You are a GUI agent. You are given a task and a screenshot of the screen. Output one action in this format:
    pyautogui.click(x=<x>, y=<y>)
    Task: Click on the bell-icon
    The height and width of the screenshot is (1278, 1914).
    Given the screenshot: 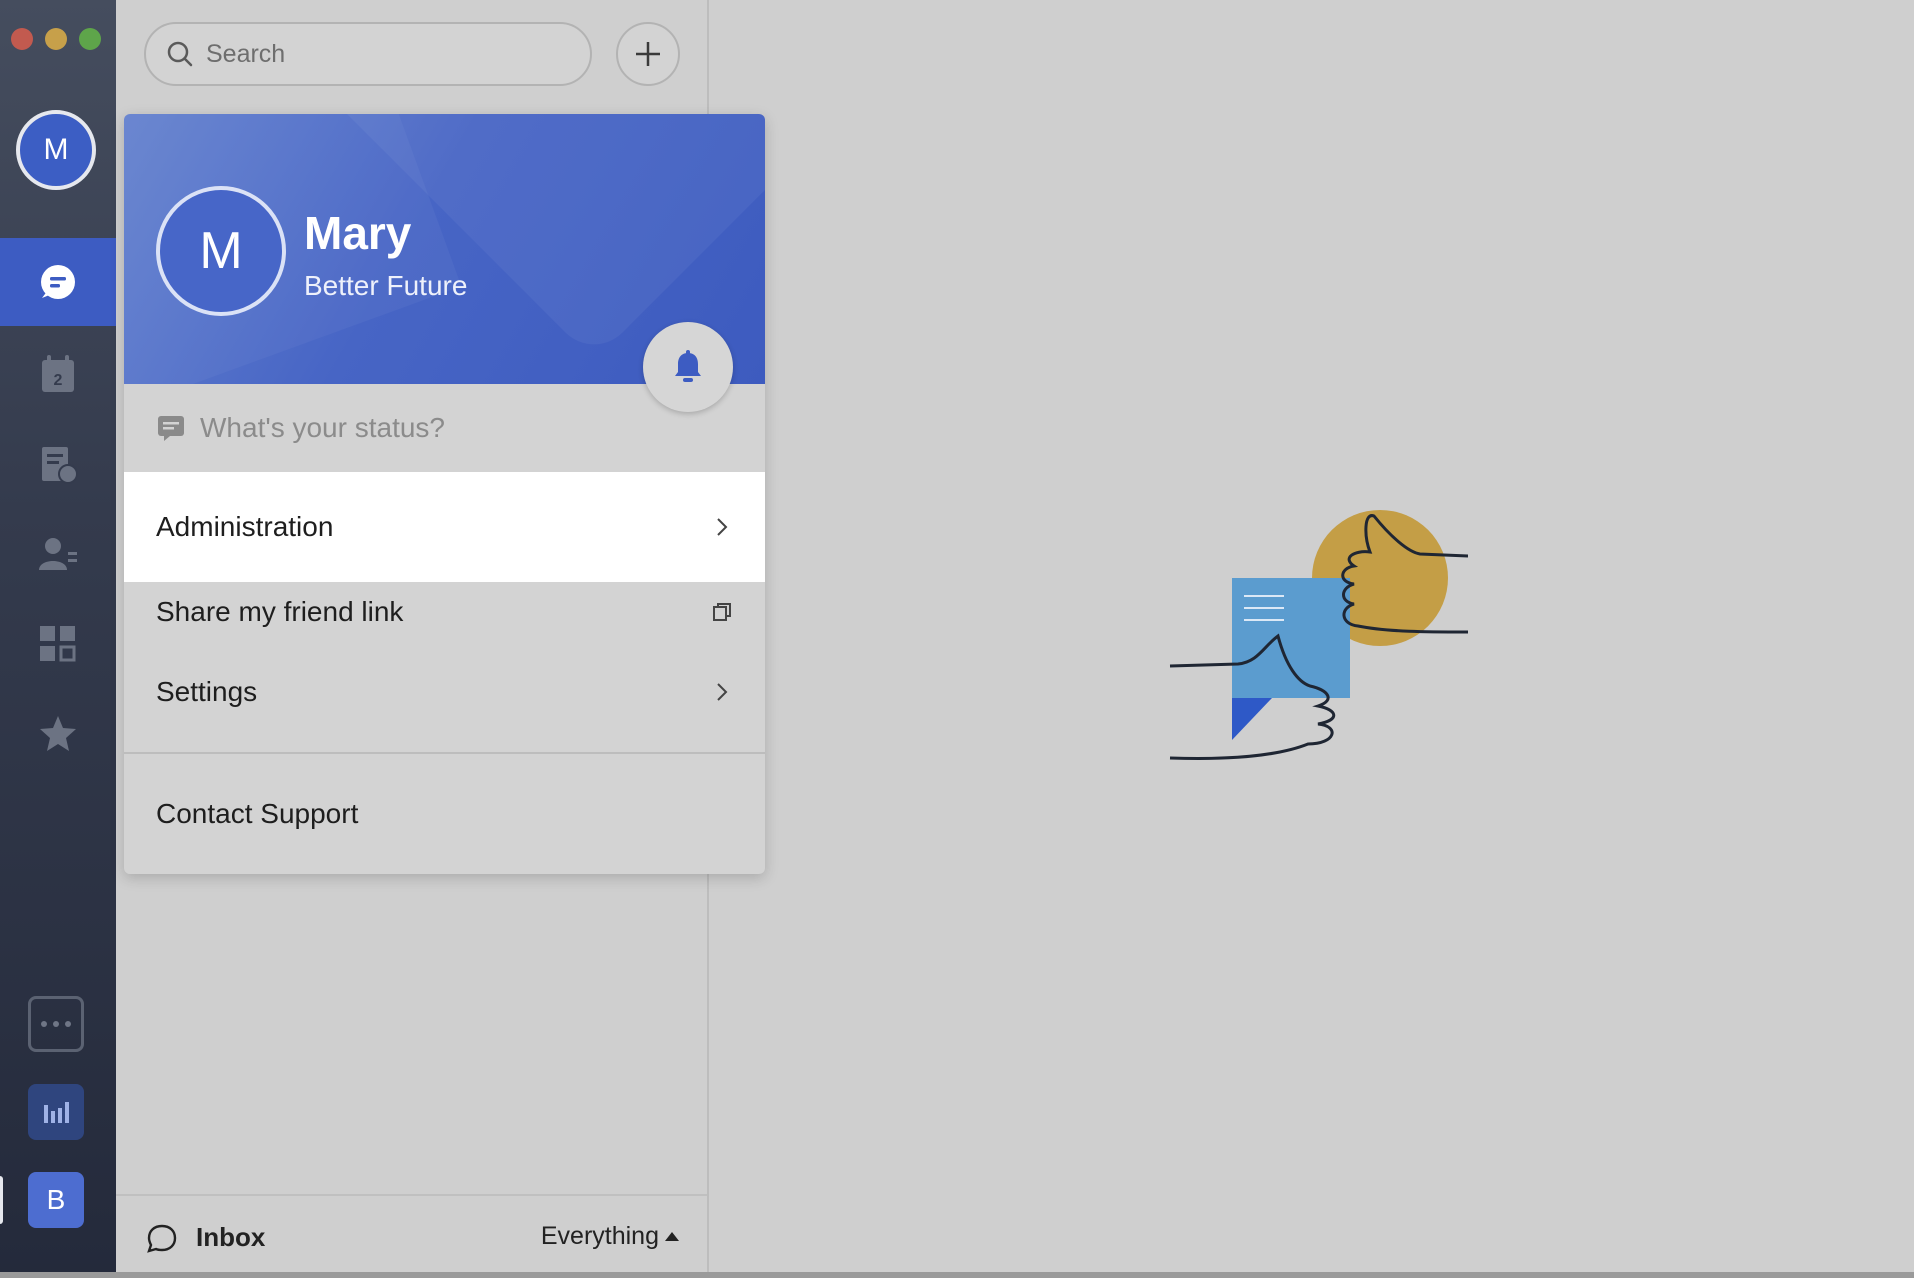 What is the action you would take?
    pyautogui.click(x=688, y=366)
    